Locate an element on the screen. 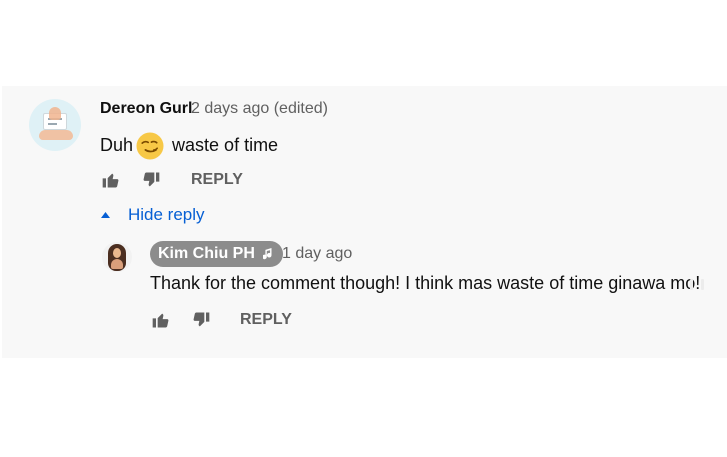 The height and width of the screenshot is (457, 727). palm-icon is located at coordinates (55, 113).